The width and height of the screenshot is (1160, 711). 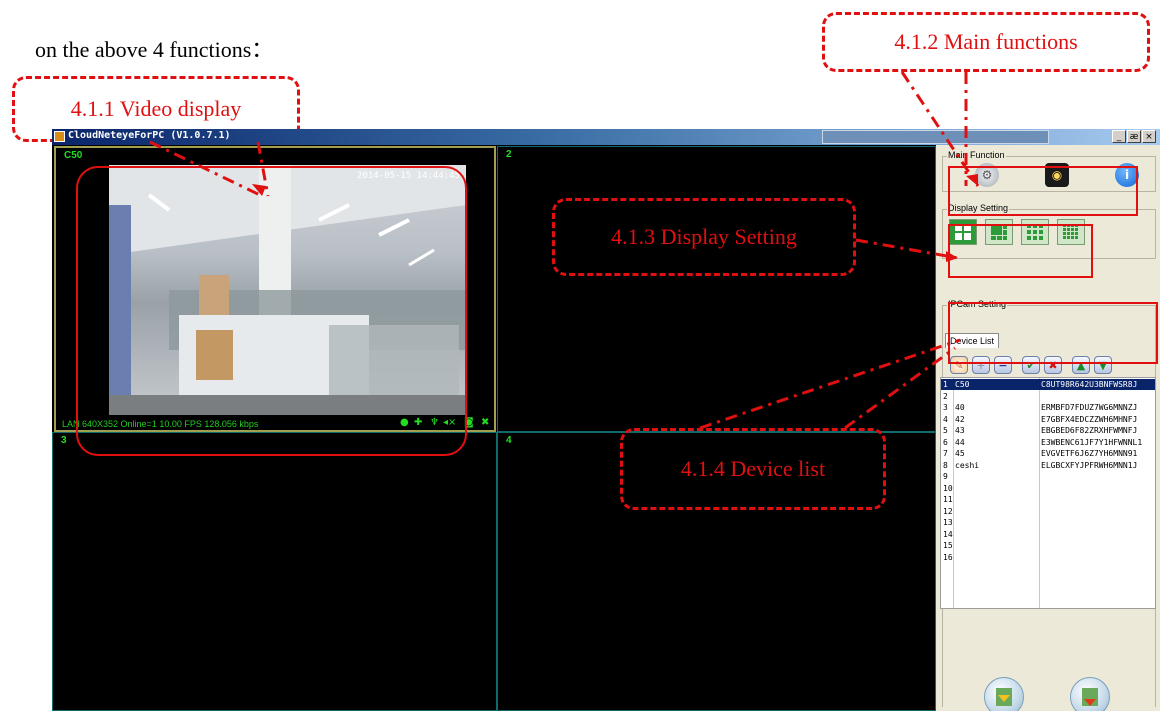 I want to click on callout-display-setting-text: 4.1.3 Display Setting, so click(x=704, y=236).